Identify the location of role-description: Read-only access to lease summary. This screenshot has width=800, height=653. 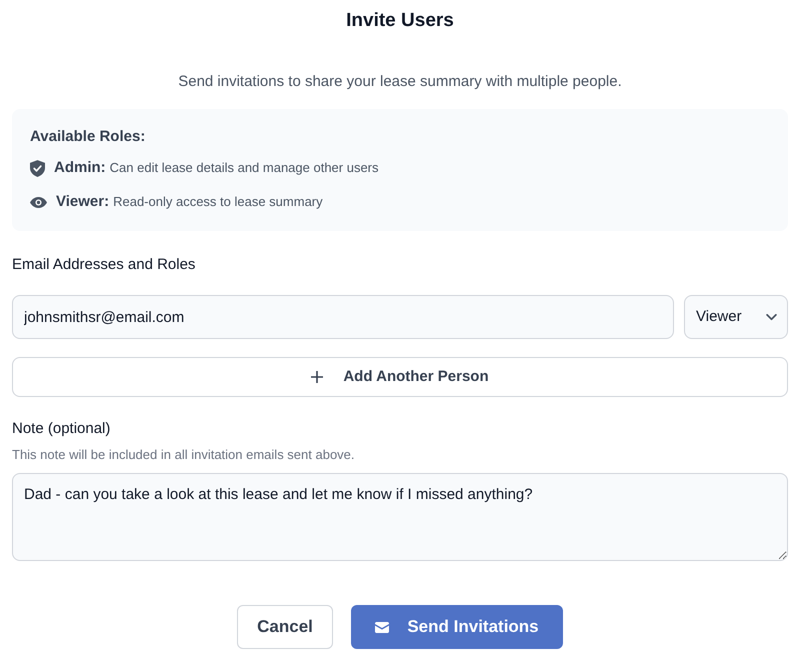
(218, 202).